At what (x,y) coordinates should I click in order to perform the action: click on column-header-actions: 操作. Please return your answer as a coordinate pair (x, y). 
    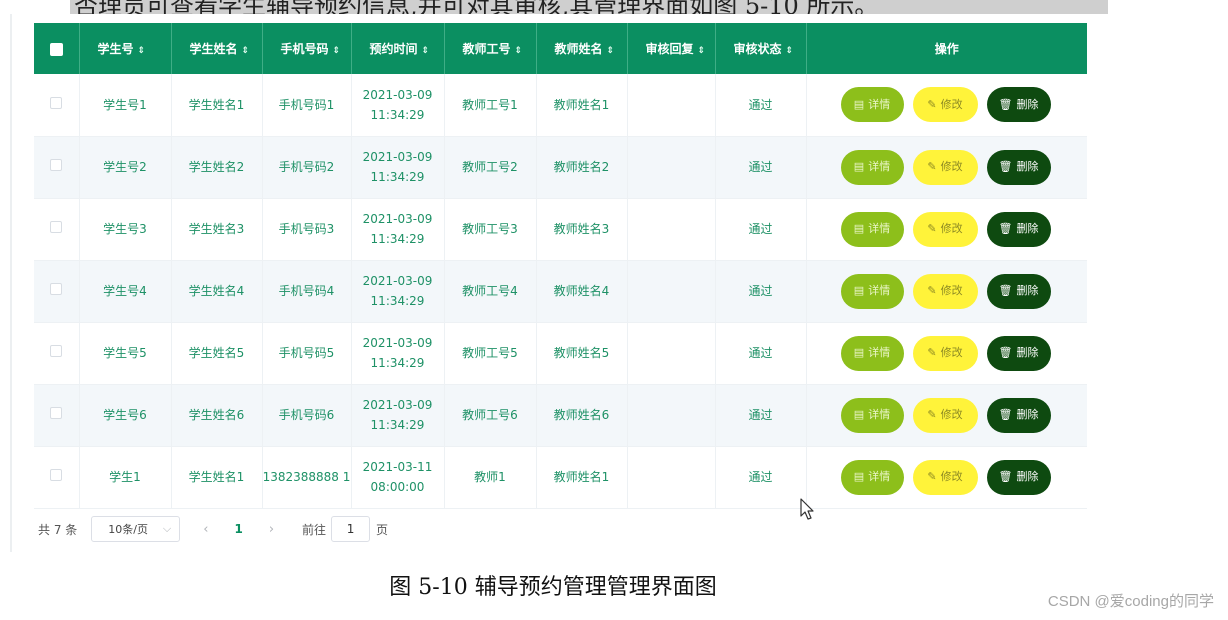
    Looking at the image, I should click on (946, 49).